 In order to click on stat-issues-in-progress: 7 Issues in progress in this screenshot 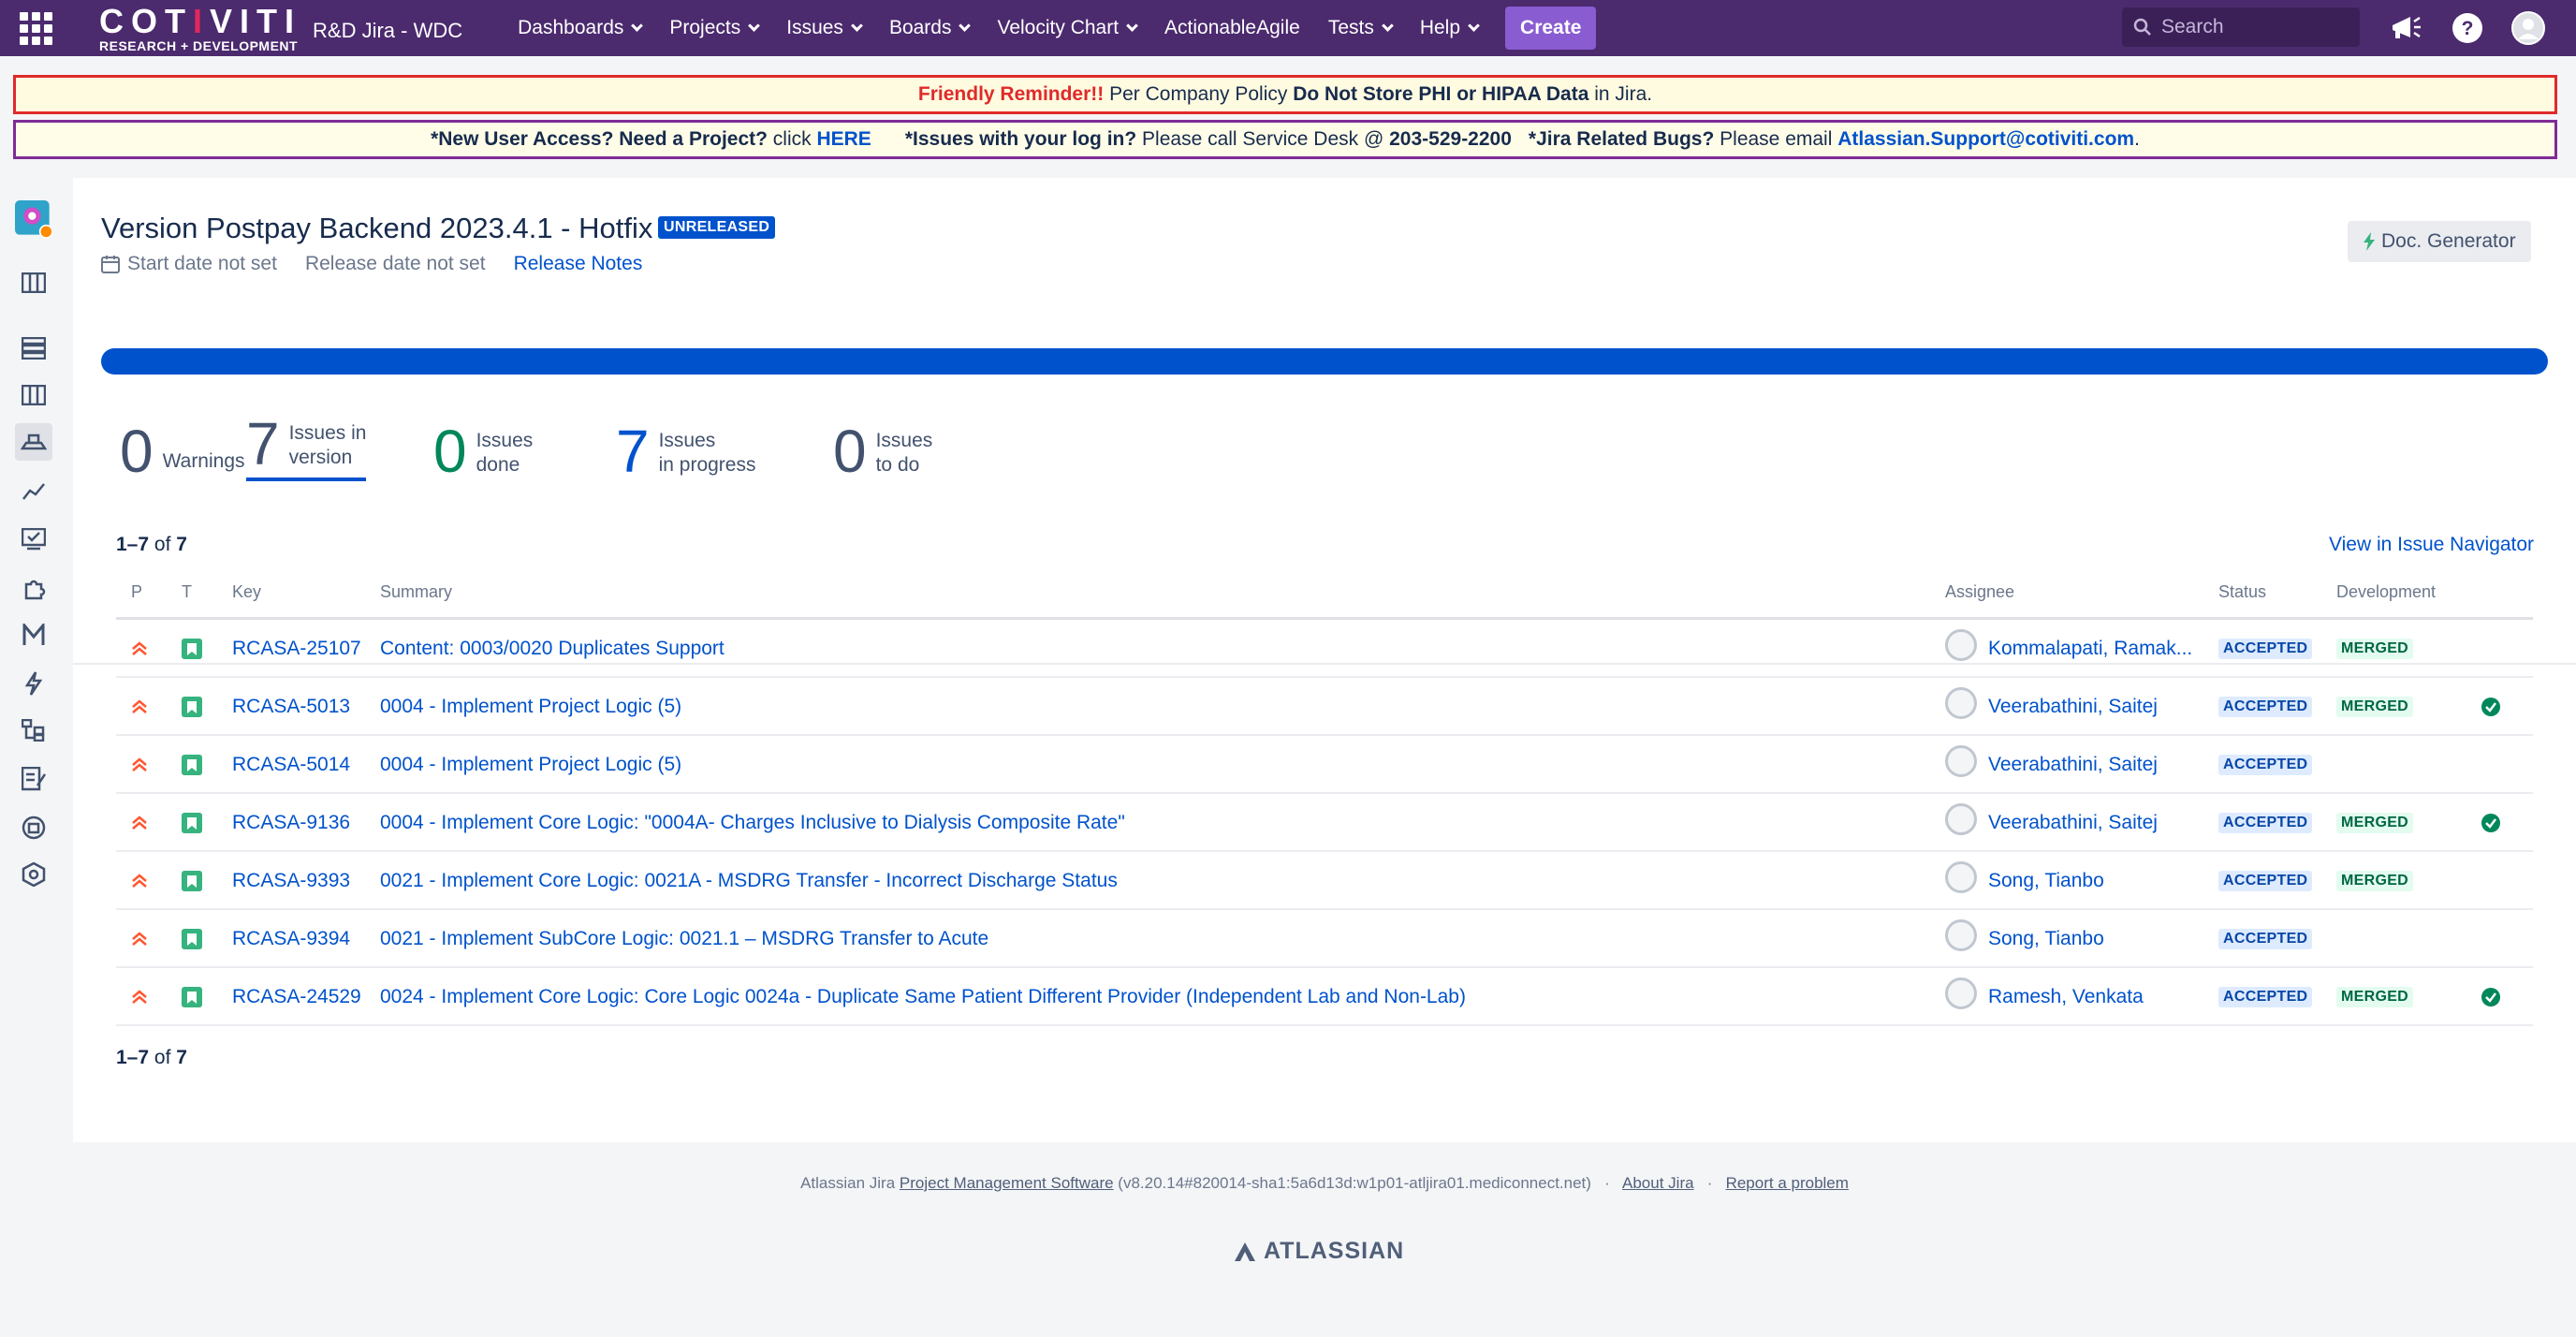, I will do `click(685, 446)`.